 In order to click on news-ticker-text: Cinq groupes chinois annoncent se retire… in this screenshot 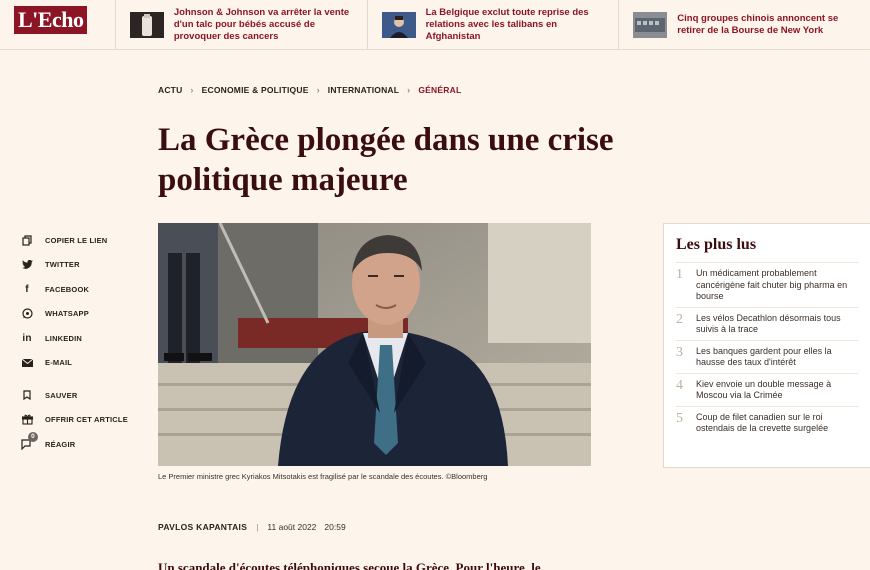, I will do `click(758, 24)`.